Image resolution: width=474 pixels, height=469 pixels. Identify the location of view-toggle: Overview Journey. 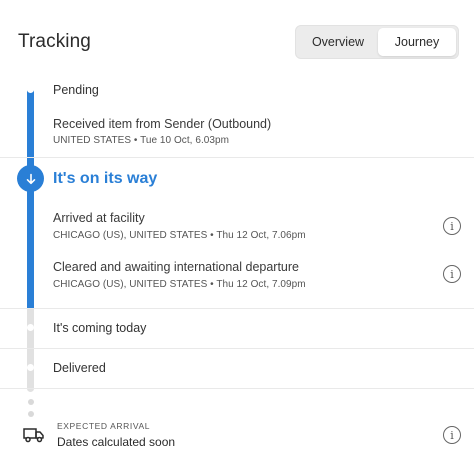
(377, 42).